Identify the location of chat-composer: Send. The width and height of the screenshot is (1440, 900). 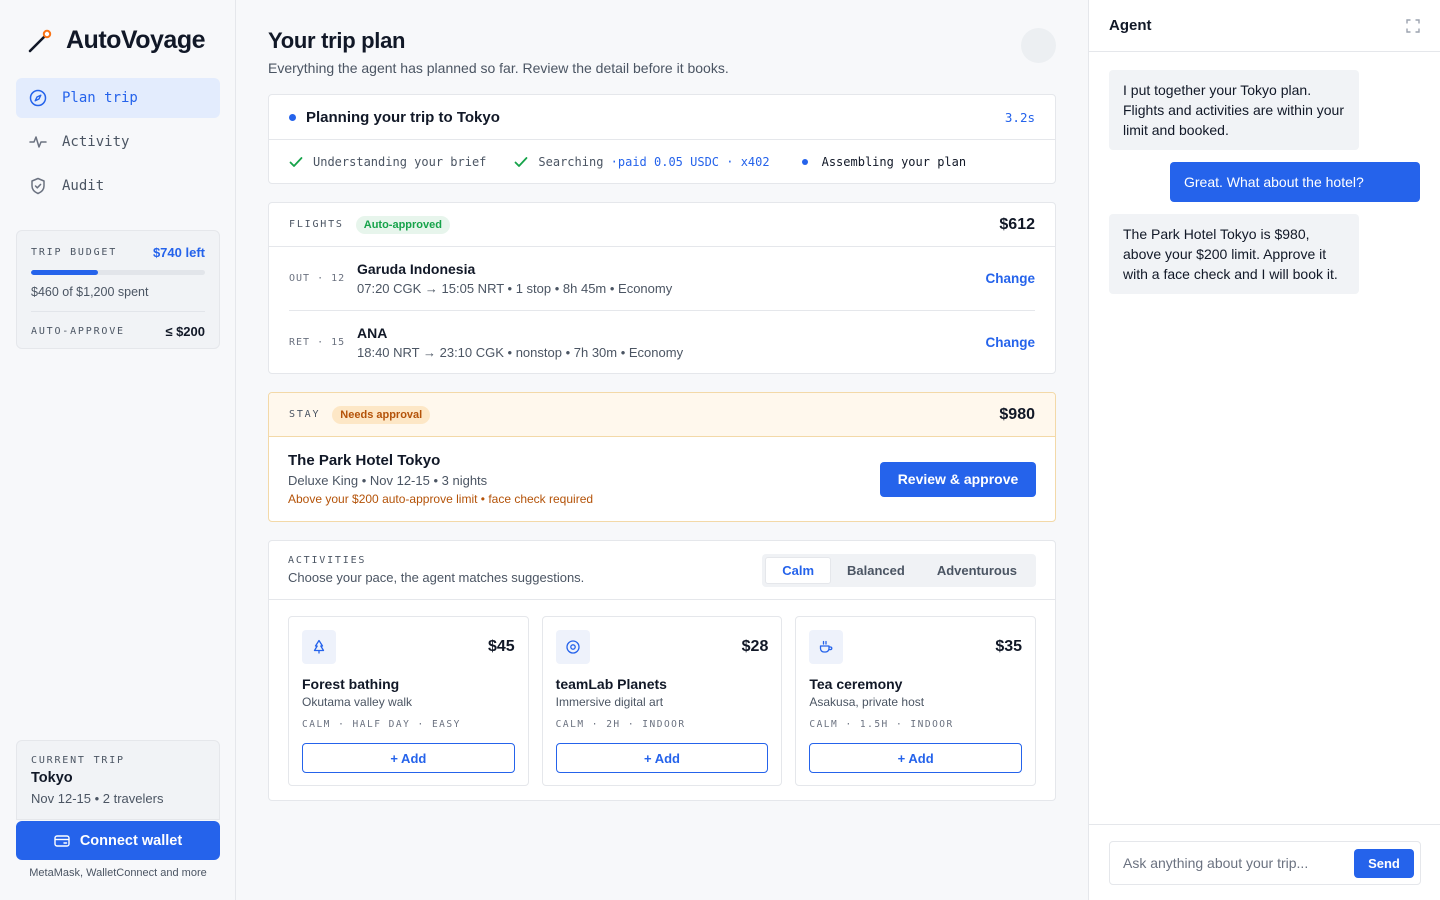
(1264, 862).